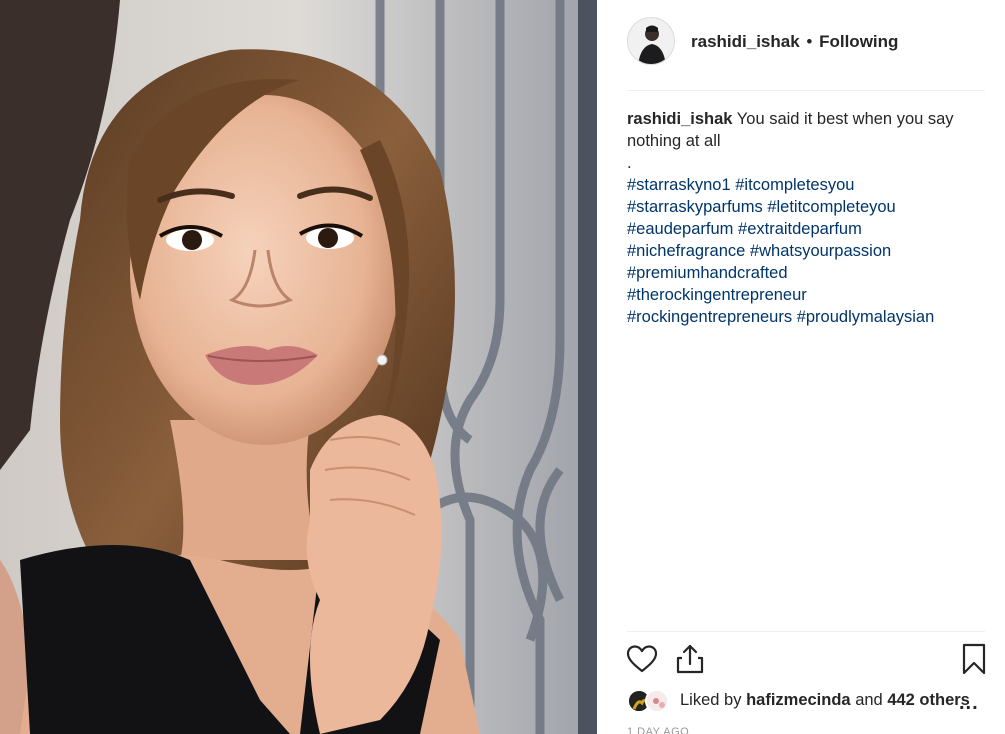 The image size is (1005, 734). Describe the element at coordinates (657, 701) in the screenshot. I see `liker-avatar` at that location.